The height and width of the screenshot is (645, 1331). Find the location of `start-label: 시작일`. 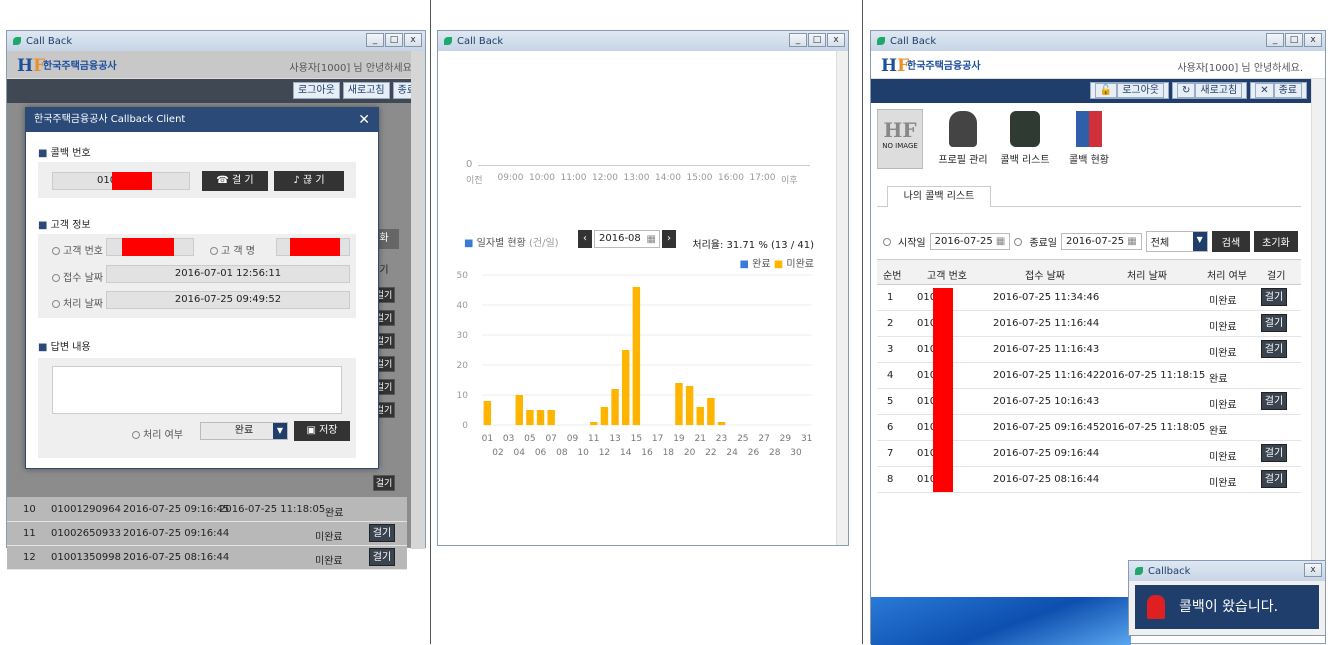

start-label: 시작일 is located at coordinates (912, 243).